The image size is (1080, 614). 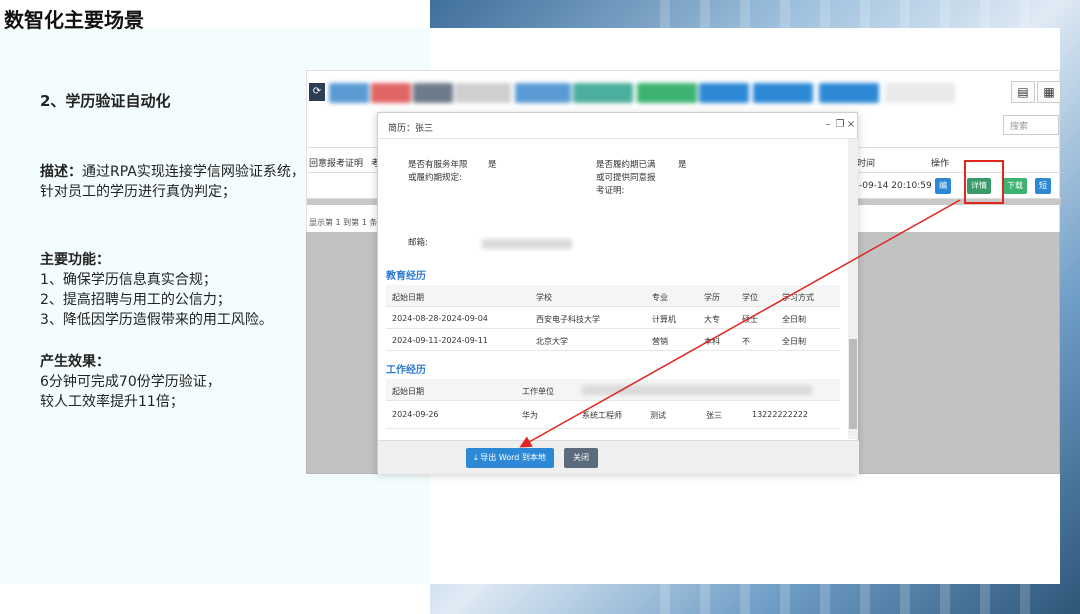 What do you see at coordinates (866, 164) in the screenshot?
I see `column-header: 时间` at bounding box center [866, 164].